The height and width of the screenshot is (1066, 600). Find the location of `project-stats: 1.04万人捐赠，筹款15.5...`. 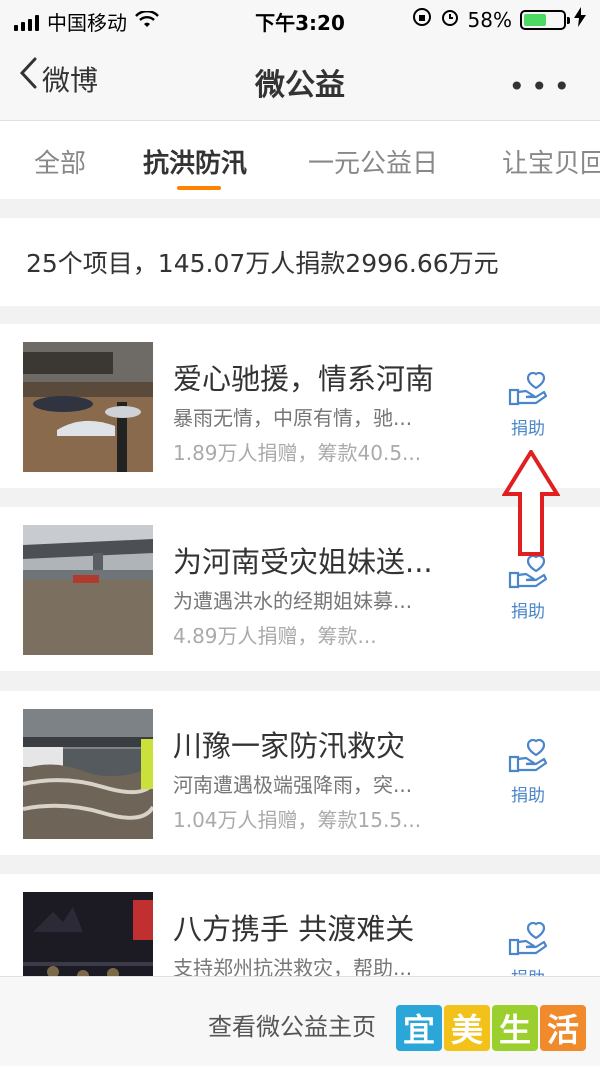

project-stats: 1.04万人捐赠，筹款15.5... is located at coordinates (297, 820).